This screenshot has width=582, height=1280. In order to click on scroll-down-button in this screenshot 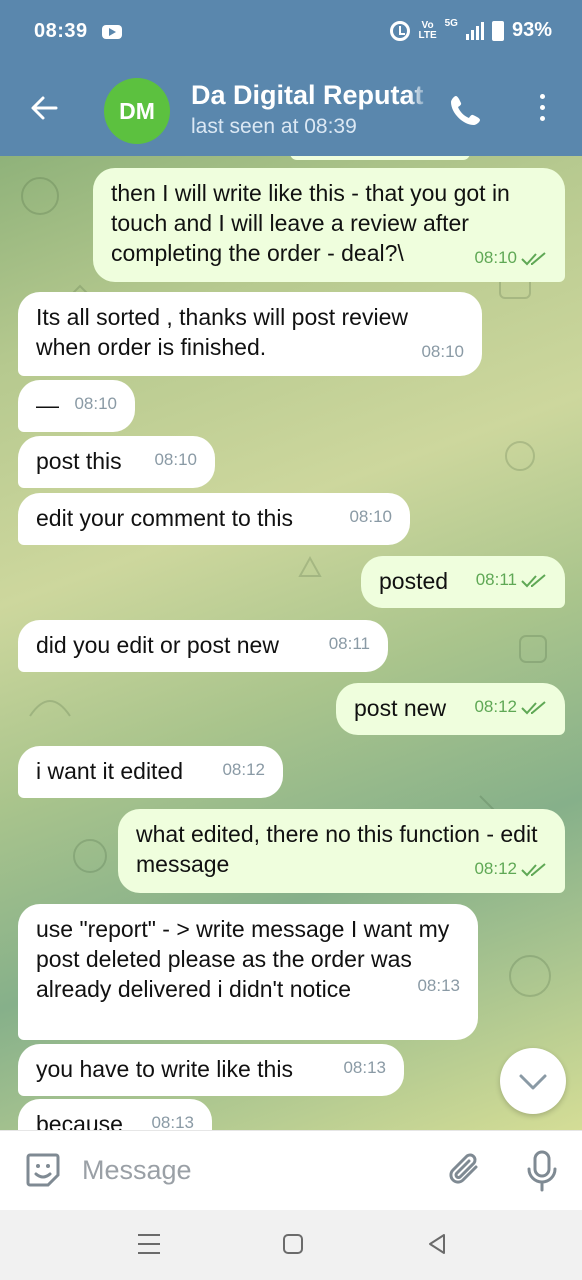, I will do `click(533, 1081)`.